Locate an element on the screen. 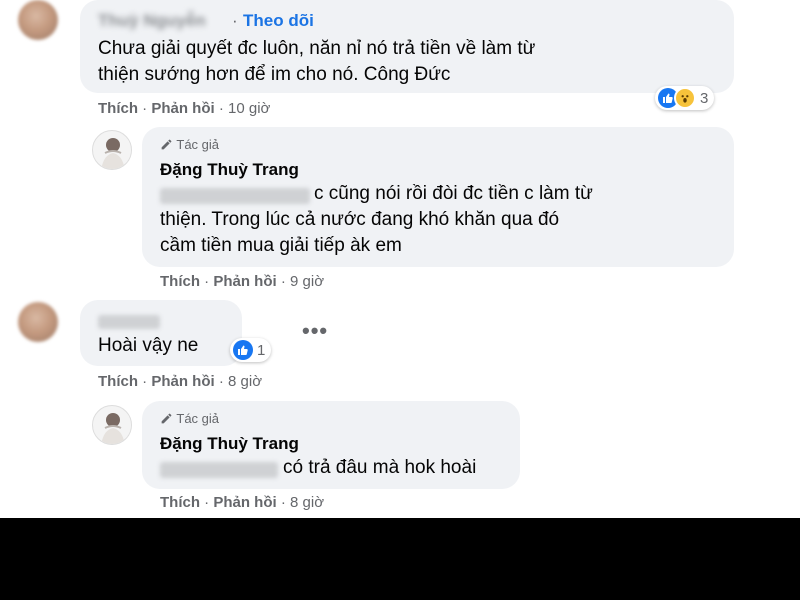 This screenshot has height=600, width=800. thumbs-up-icon is located at coordinates (243, 350).